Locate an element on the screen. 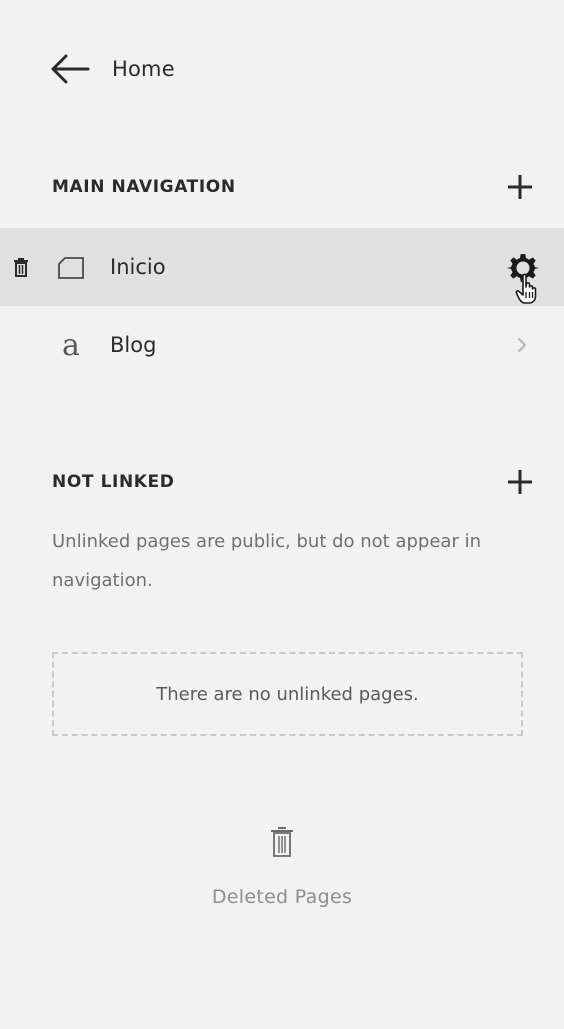 This screenshot has height=1029, width=564. back-home-link: Home is located at coordinates (112, 69).